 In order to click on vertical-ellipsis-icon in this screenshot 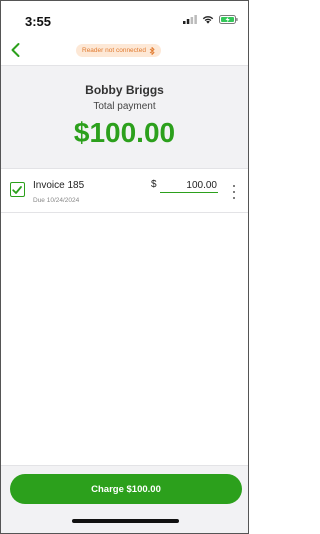, I will do `click(234, 186)`.